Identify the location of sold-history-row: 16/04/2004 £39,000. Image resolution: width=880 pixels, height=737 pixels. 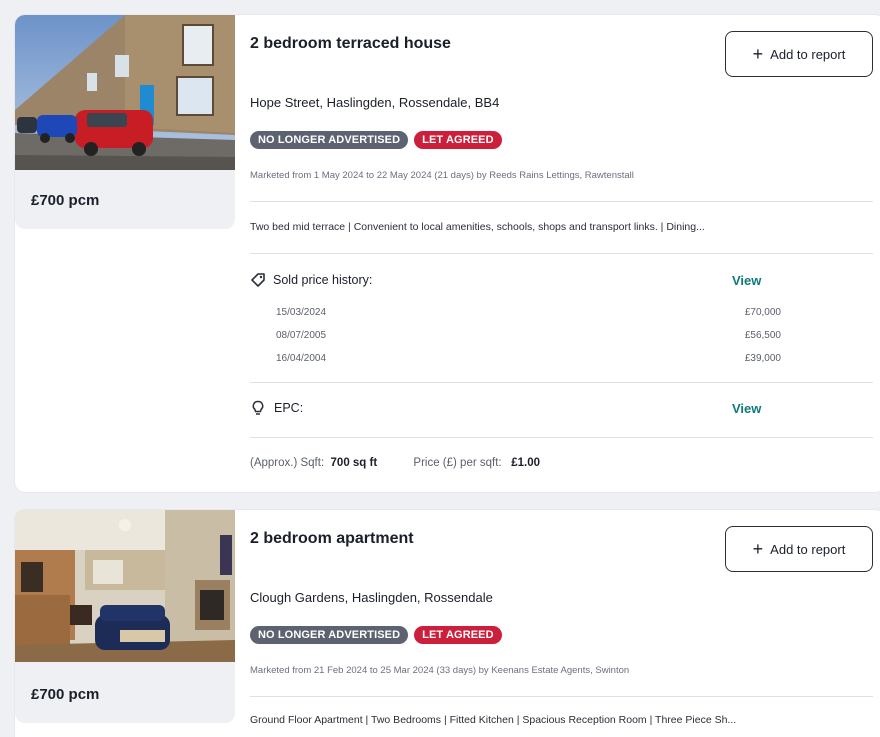
(528, 358).